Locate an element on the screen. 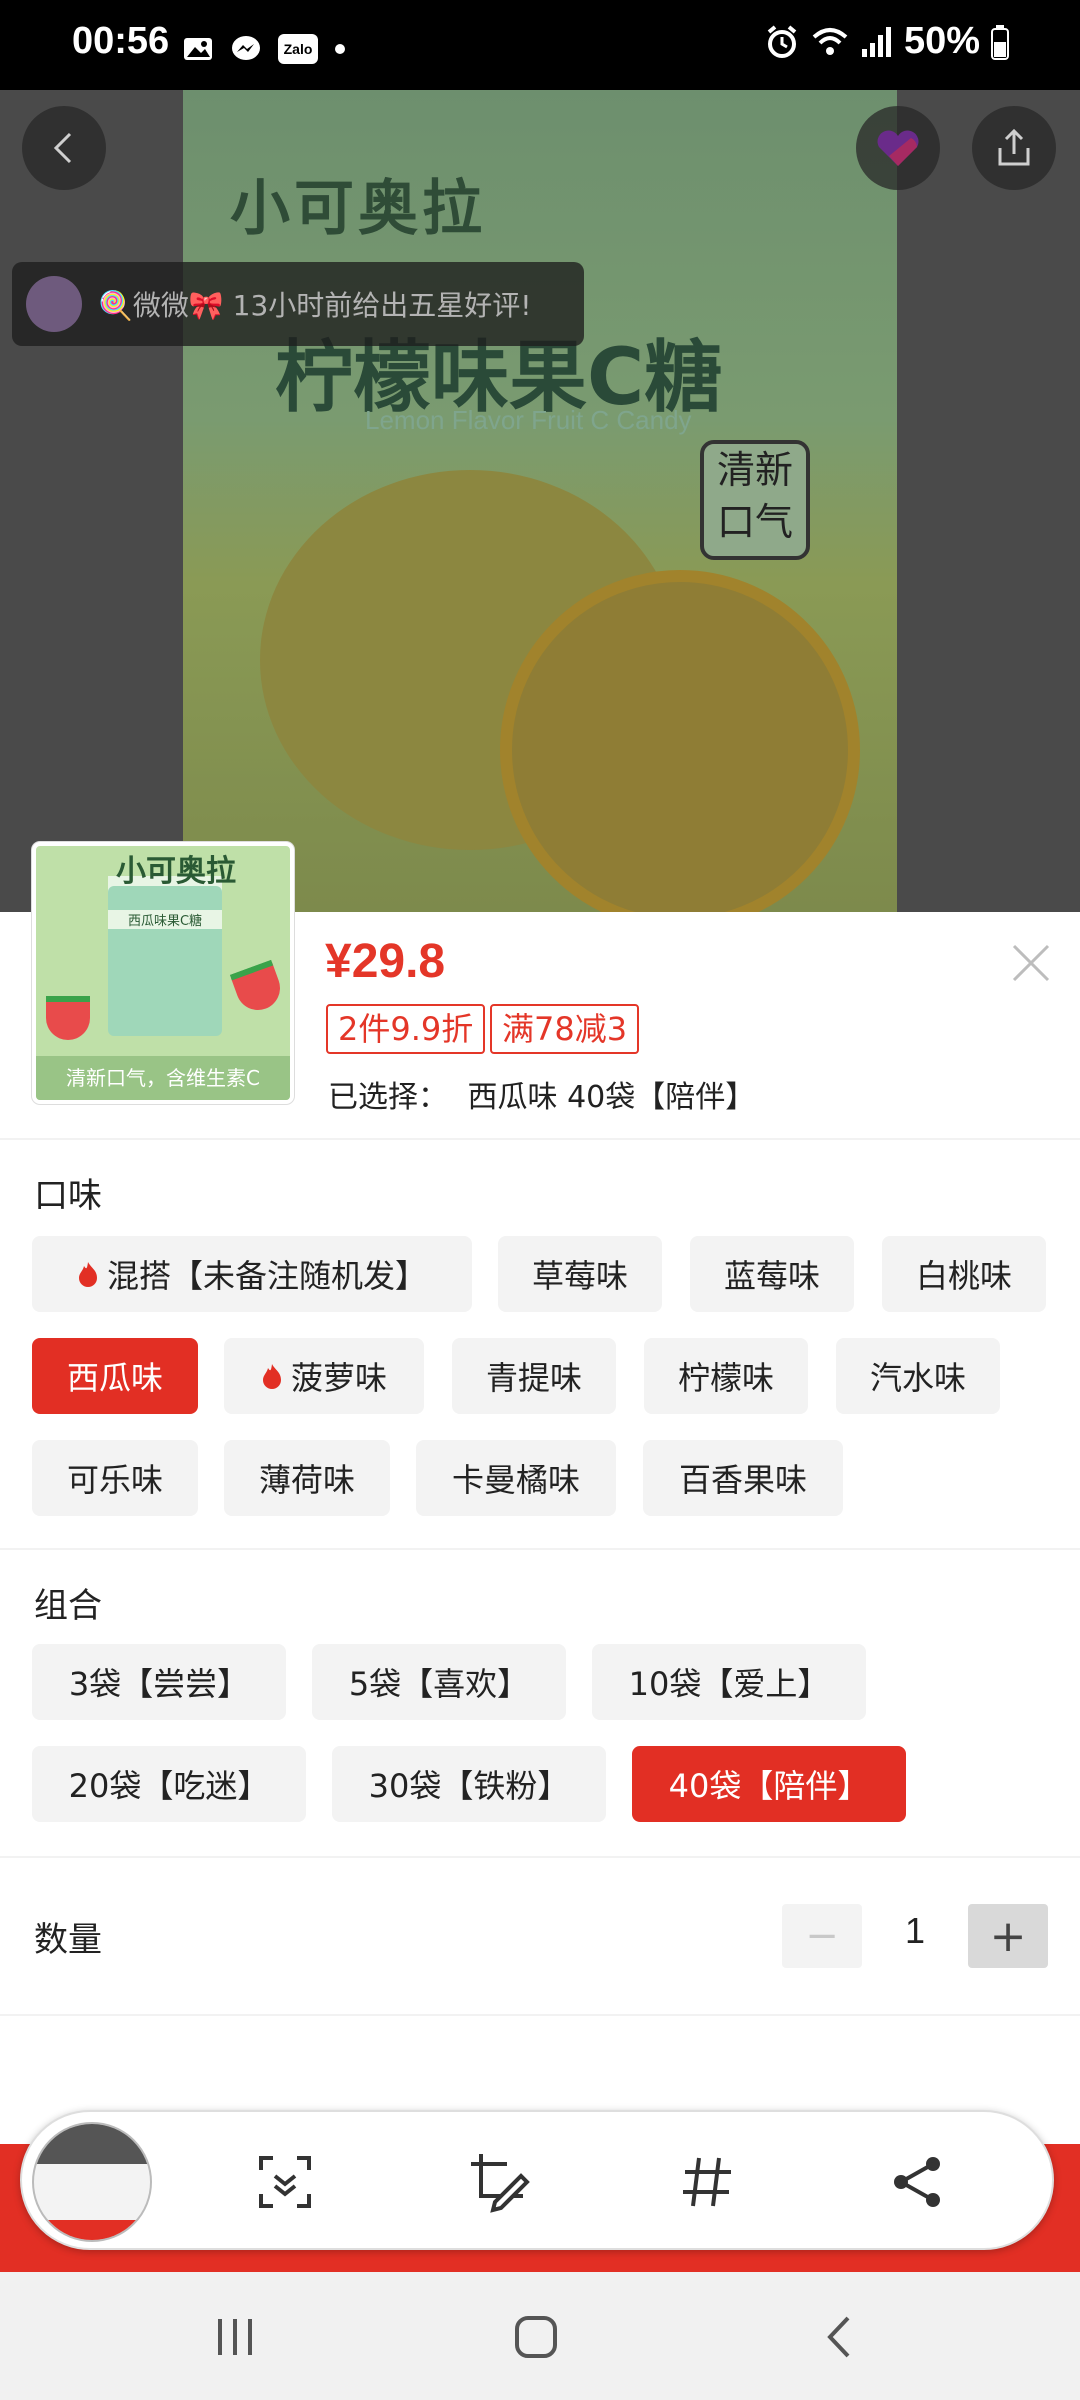  flavor-option: 蓝莓味 is located at coordinates (772, 1274).